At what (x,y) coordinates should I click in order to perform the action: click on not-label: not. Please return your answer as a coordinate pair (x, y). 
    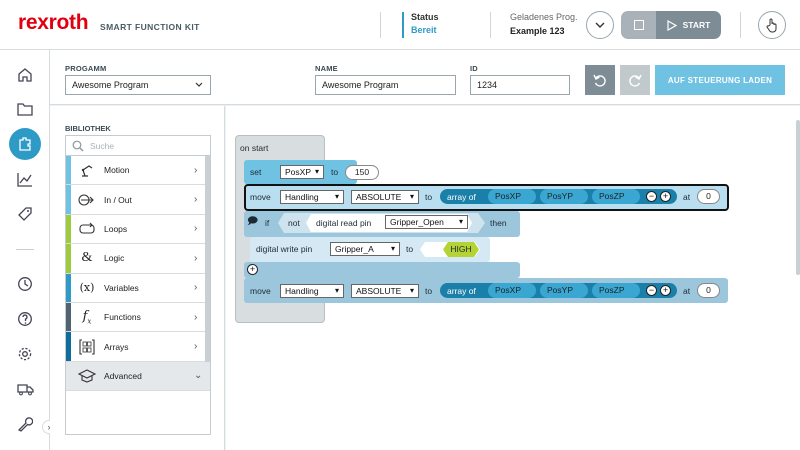
    Looking at the image, I should click on (294, 223).